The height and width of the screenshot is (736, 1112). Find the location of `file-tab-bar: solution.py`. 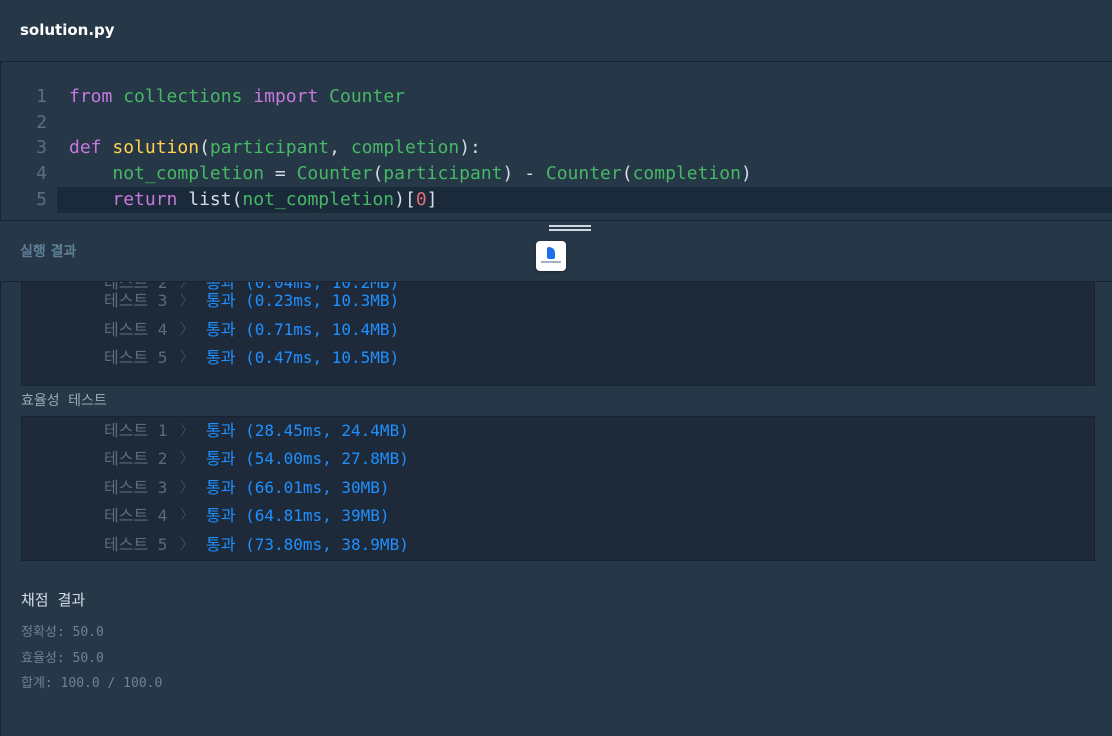

file-tab-bar: solution.py is located at coordinates (556, 31).